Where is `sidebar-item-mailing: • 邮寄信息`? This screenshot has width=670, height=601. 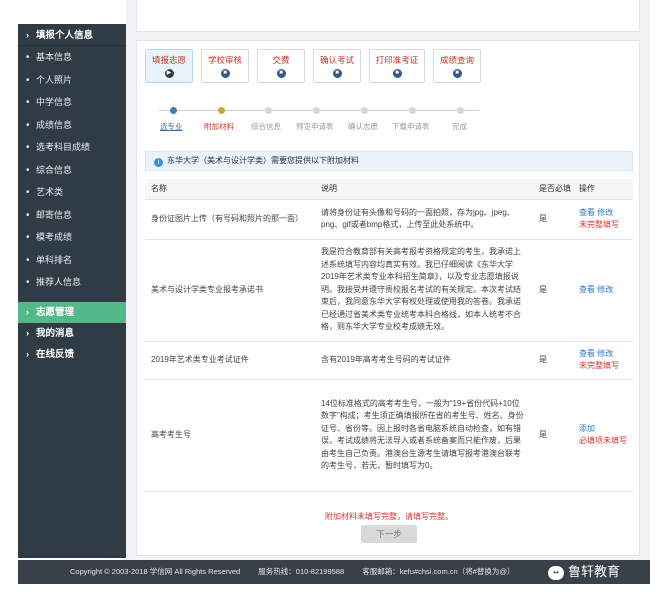 sidebar-item-mailing: • 邮寄信息 is located at coordinates (72, 215).